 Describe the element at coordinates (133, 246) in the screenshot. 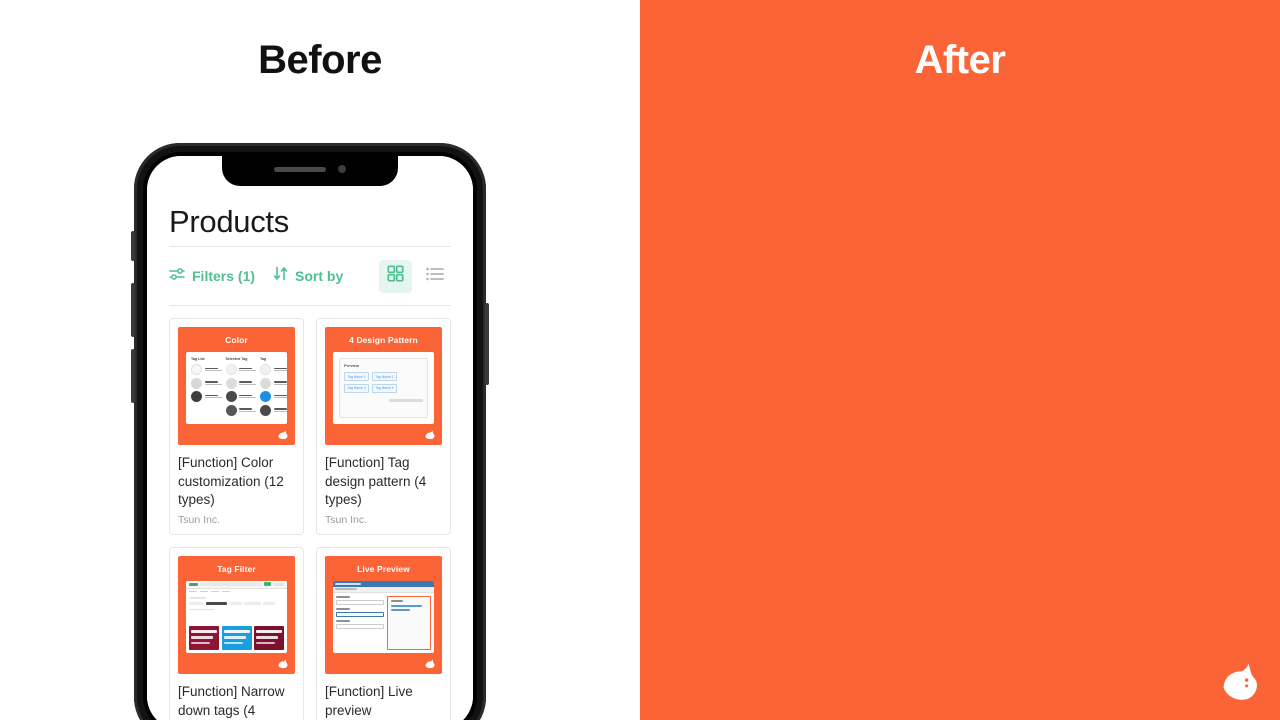

I see `mute-switch-button` at that location.